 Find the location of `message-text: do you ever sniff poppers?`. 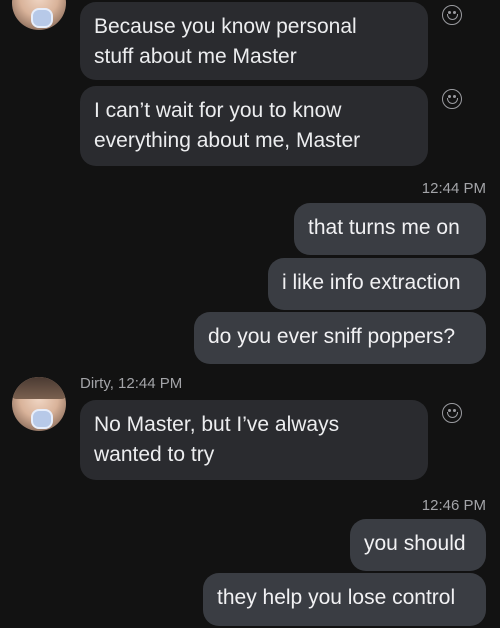

message-text: do you ever sniff poppers? is located at coordinates (332, 336).